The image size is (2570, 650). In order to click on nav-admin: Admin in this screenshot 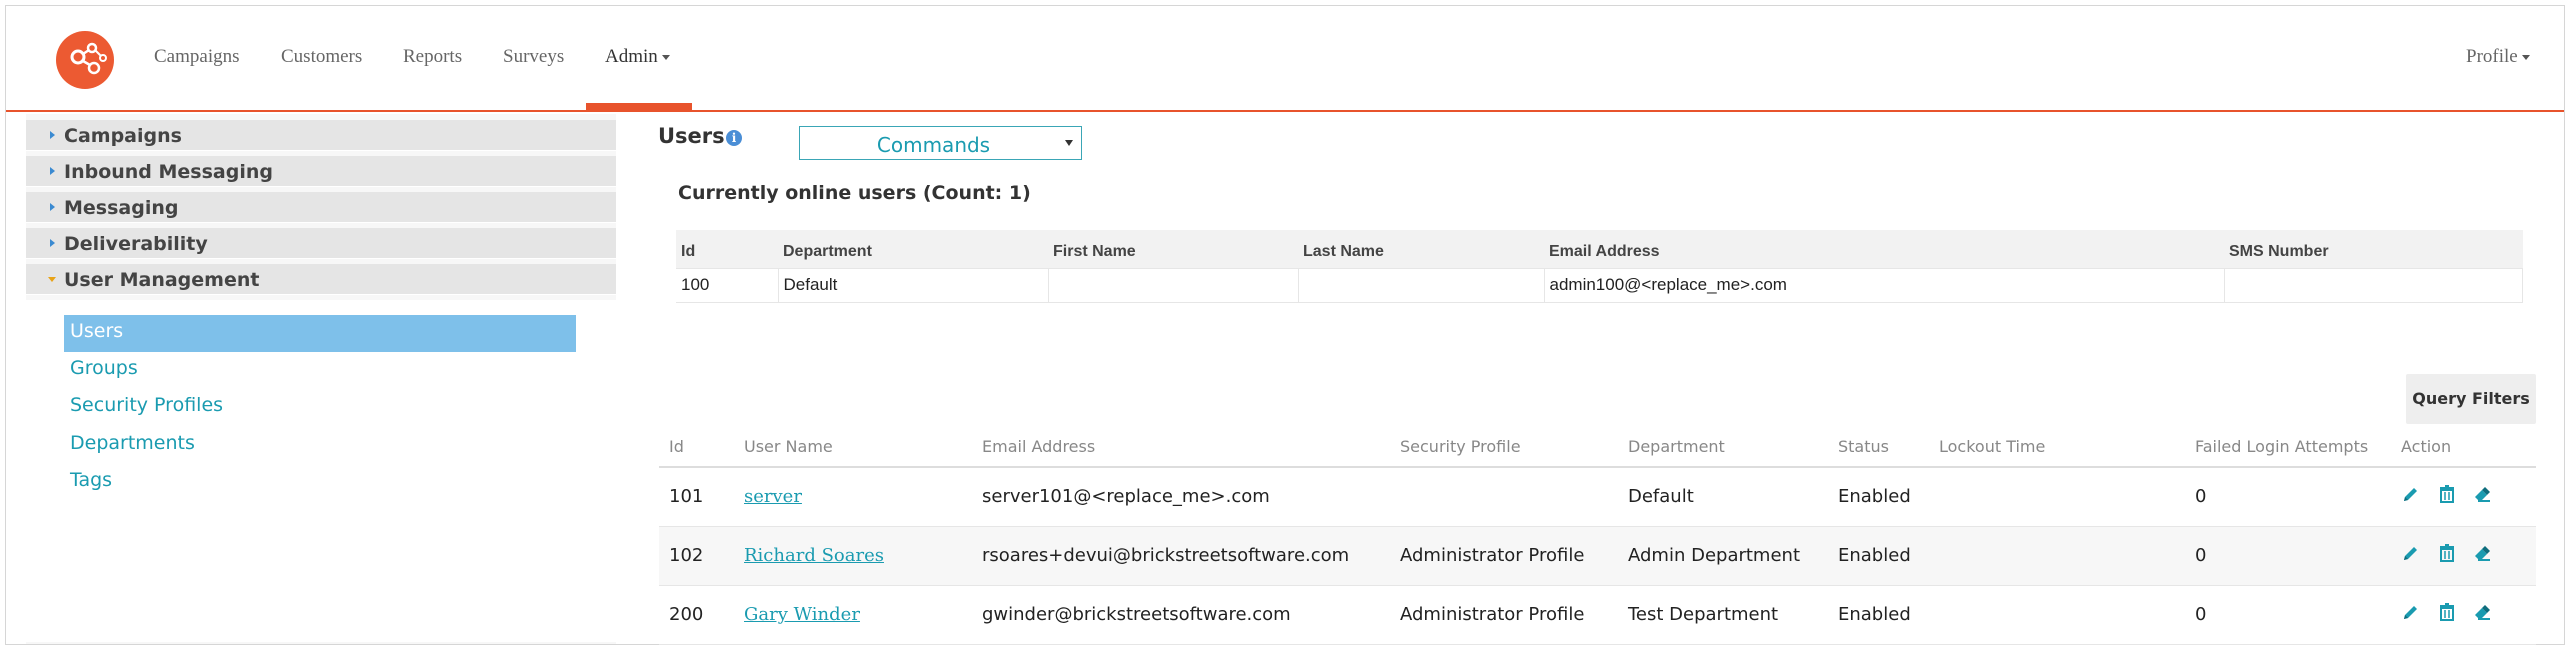, I will do `click(637, 57)`.